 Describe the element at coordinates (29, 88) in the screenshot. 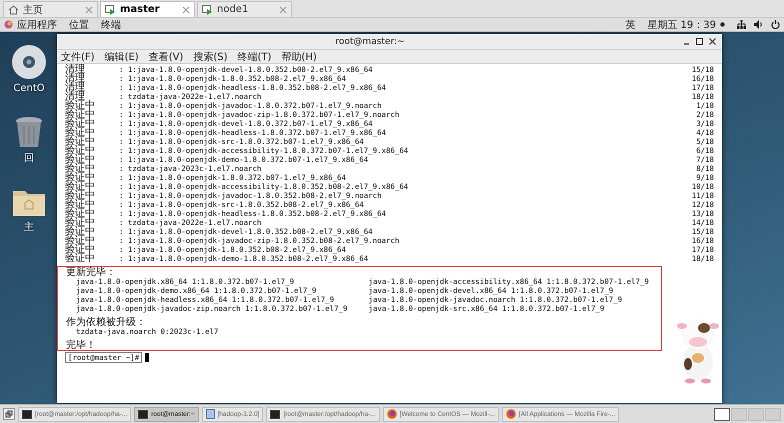

I see `desktop-icon-label: CentO` at that location.